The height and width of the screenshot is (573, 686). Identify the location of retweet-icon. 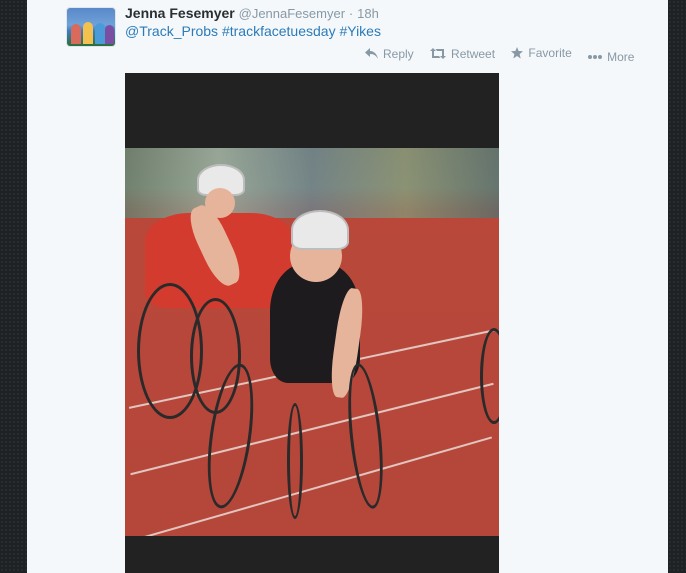
(438, 53).